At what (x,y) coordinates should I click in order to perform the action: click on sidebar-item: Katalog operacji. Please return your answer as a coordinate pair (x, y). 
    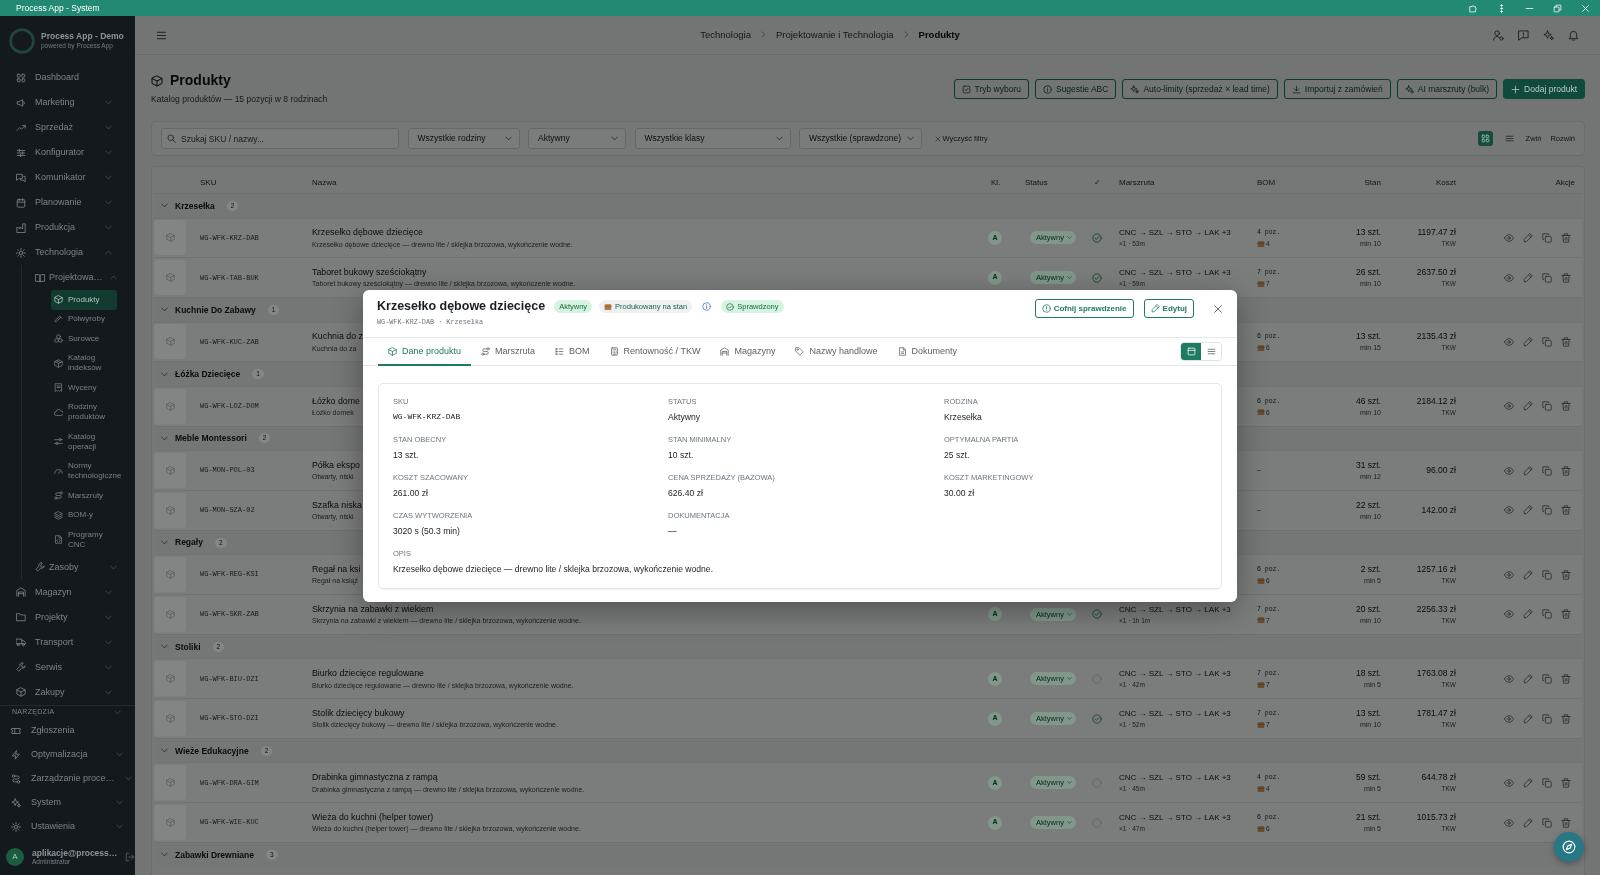
    Looking at the image, I should click on (84, 442).